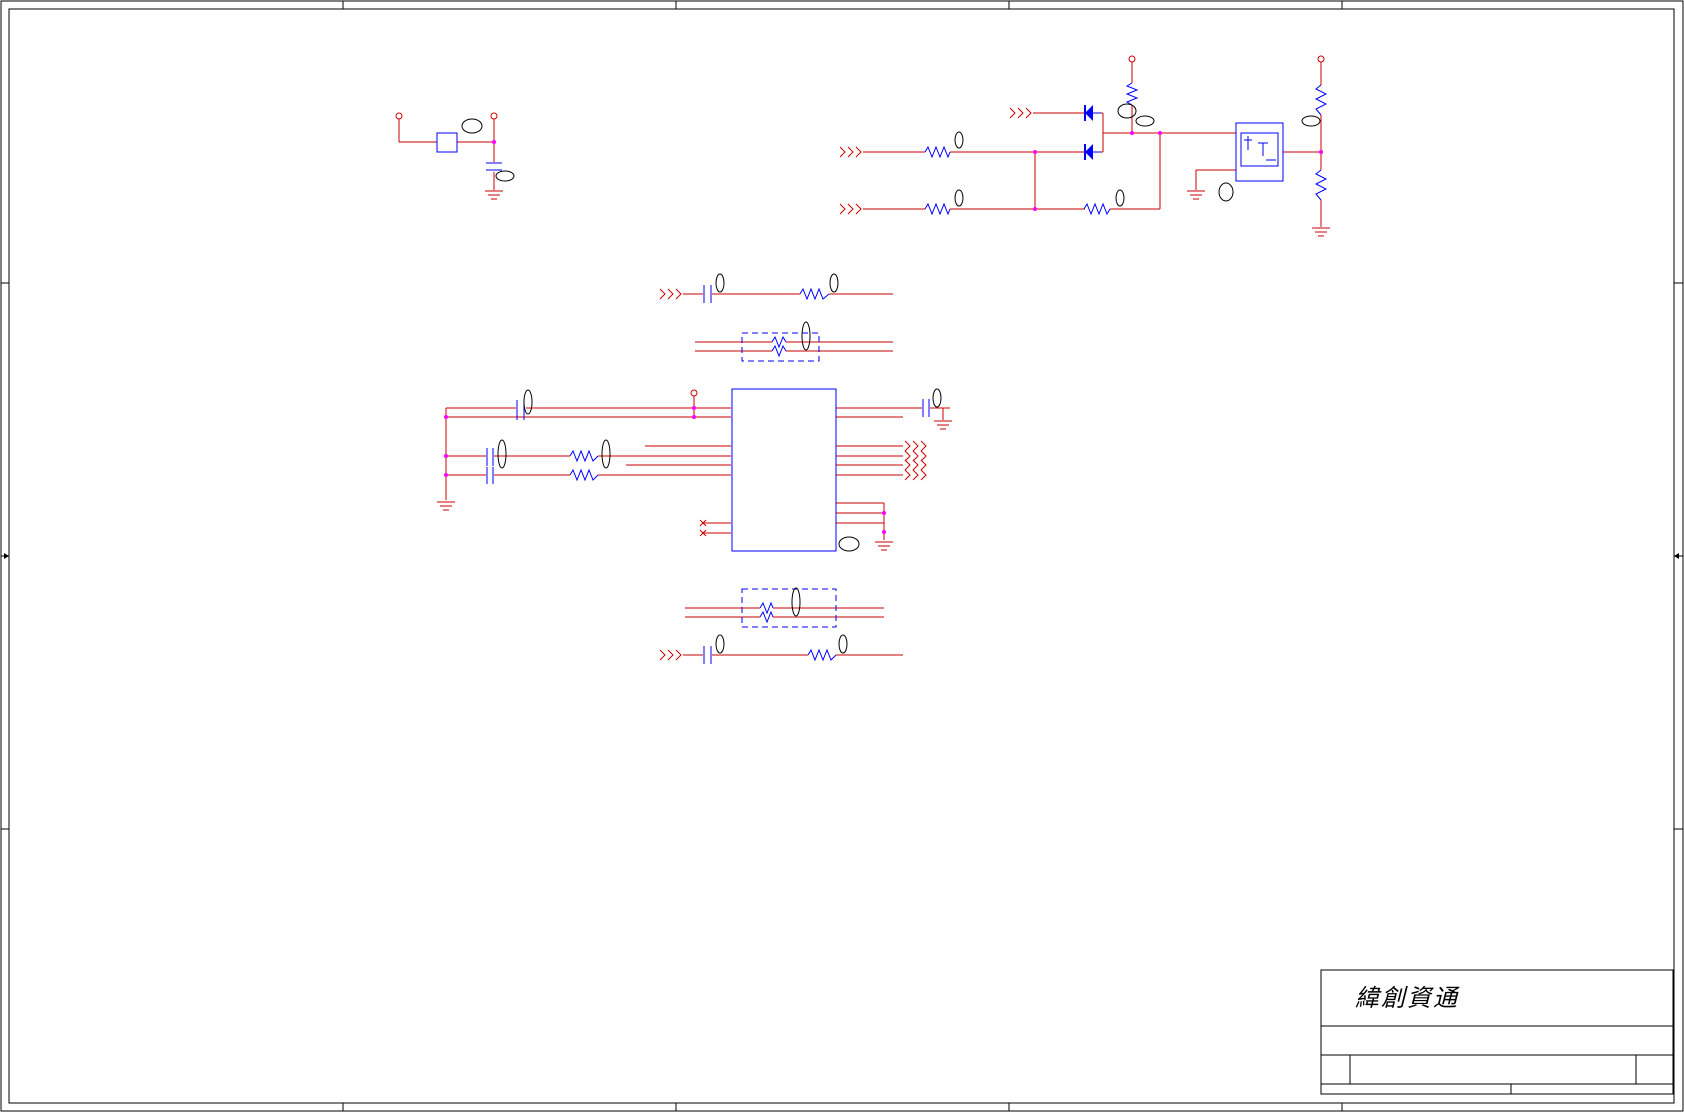 This screenshot has height=1112, width=1684. What do you see at coordinates (1259, 152) in the screenshot?
I see `mosfet-switch-icon` at bounding box center [1259, 152].